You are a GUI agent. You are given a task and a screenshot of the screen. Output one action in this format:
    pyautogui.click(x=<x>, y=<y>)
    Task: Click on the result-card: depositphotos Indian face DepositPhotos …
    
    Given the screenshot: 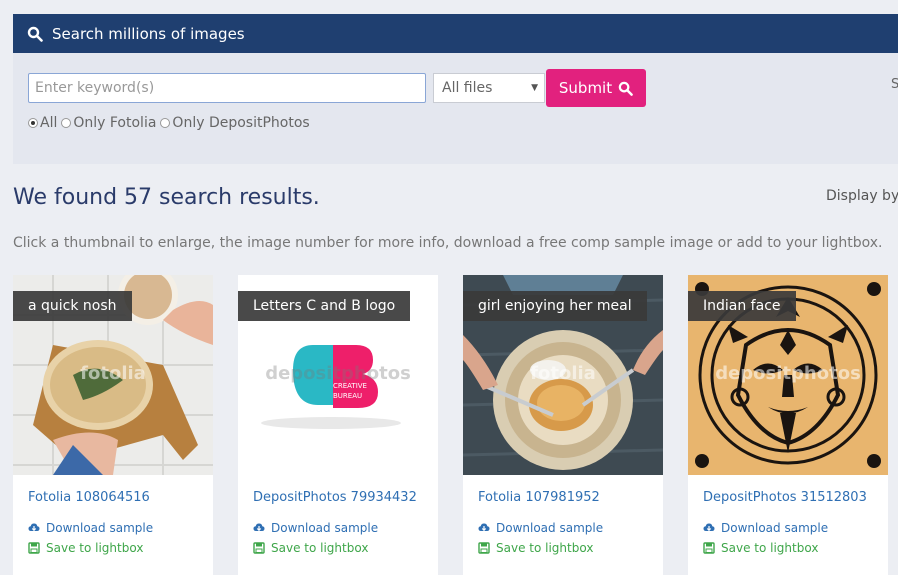 What is the action you would take?
    pyautogui.click(x=788, y=425)
    